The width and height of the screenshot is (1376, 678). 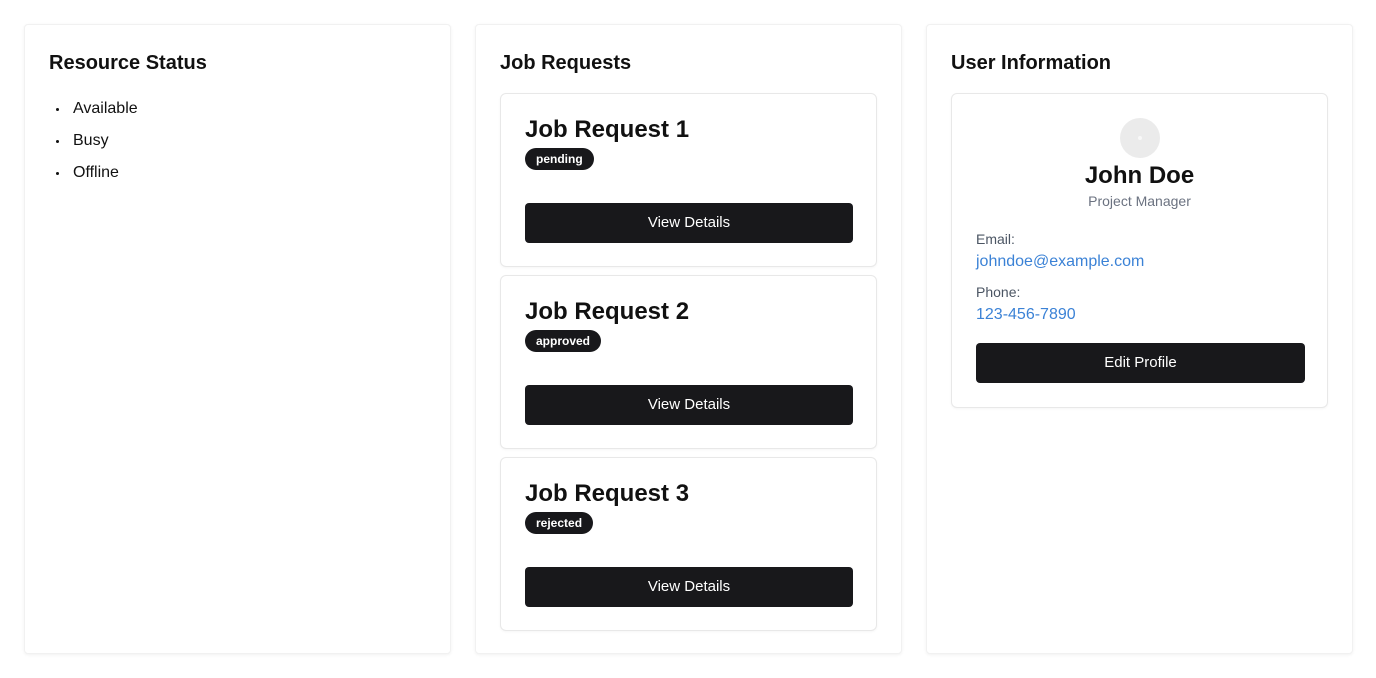 I want to click on status-item-label: Offline, so click(x=96, y=172).